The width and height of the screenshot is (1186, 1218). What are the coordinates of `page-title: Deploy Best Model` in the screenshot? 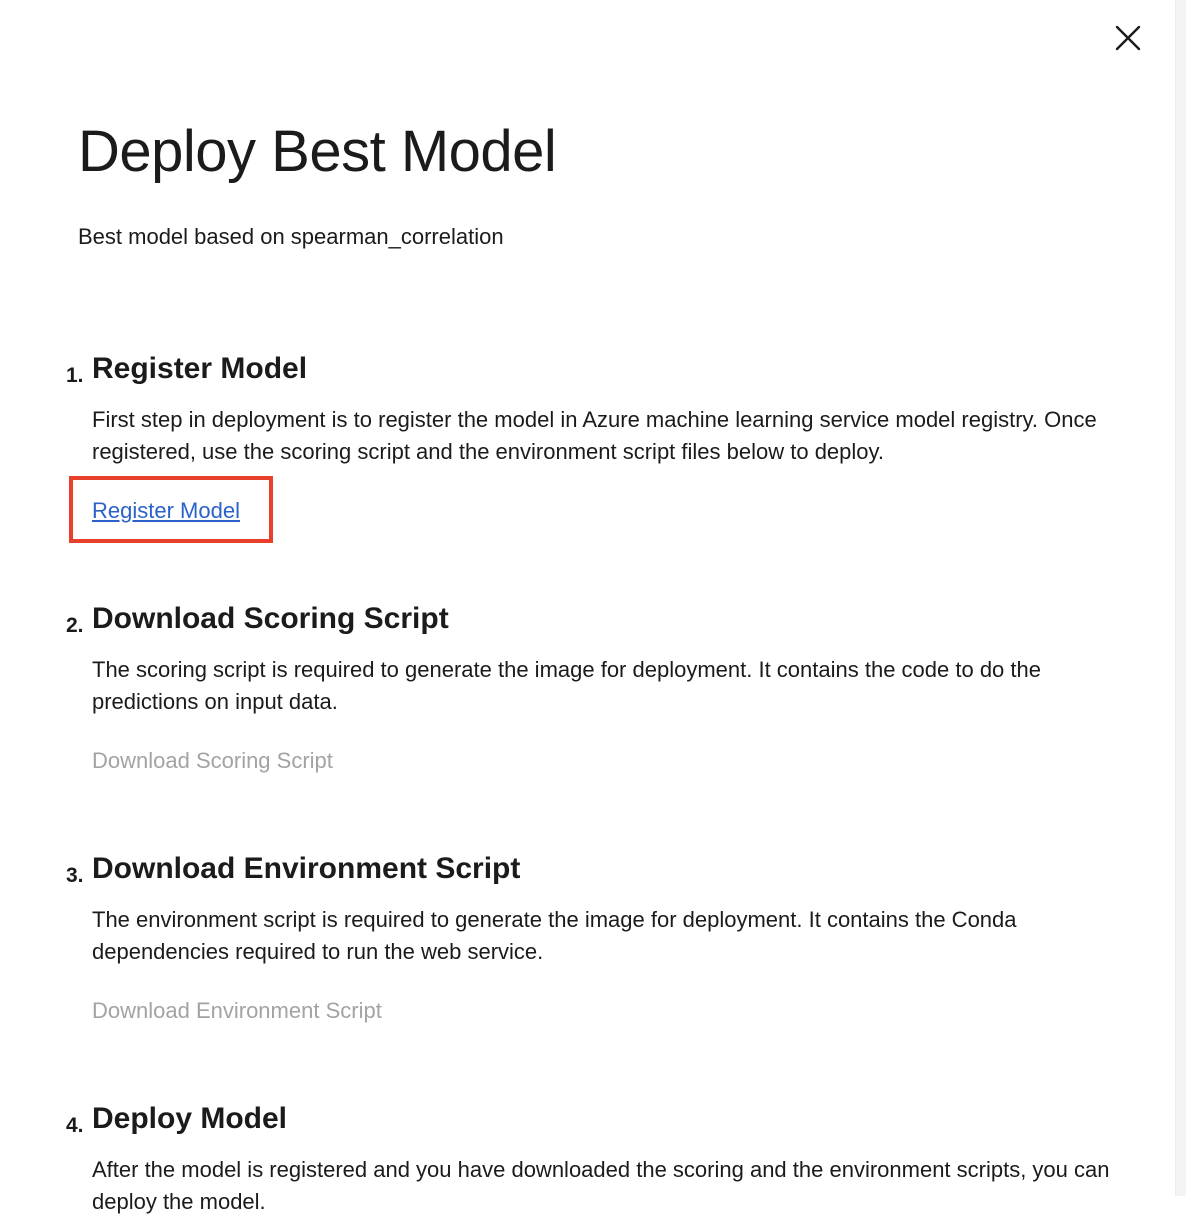 It's located at (317, 151).